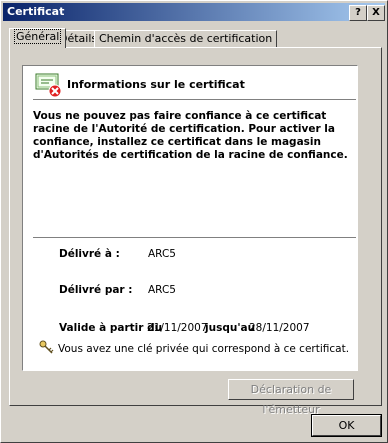 The height and width of the screenshot is (443, 388). I want to click on key-icon, so click(47, 348).